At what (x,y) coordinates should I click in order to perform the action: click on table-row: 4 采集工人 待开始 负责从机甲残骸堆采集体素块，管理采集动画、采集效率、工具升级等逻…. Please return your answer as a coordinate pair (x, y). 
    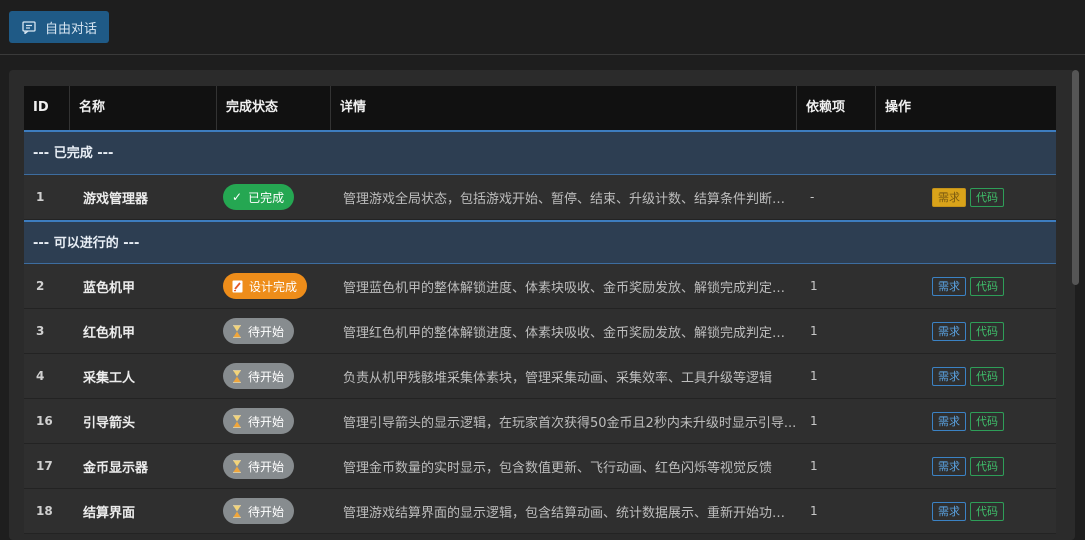
    Looking at the image, I should click on (540, 376).